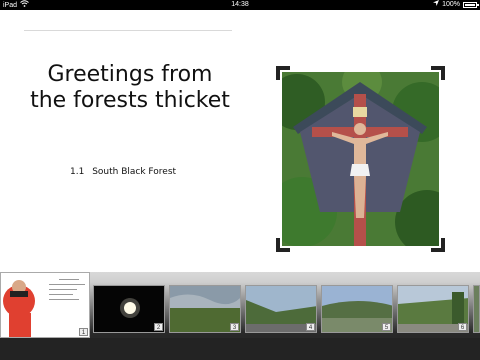 This screenshot has height=360, width=480. Describe the element at coordinates (158, 327) in the screenshot. I see `thumbnail-number: 2` at that location.